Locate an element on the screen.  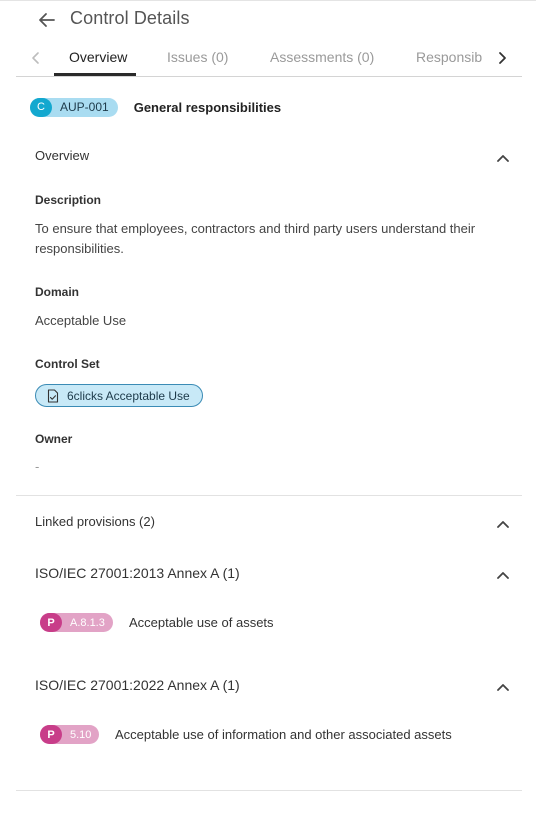
domain-label: Domain is located at coordinates (57, 292).